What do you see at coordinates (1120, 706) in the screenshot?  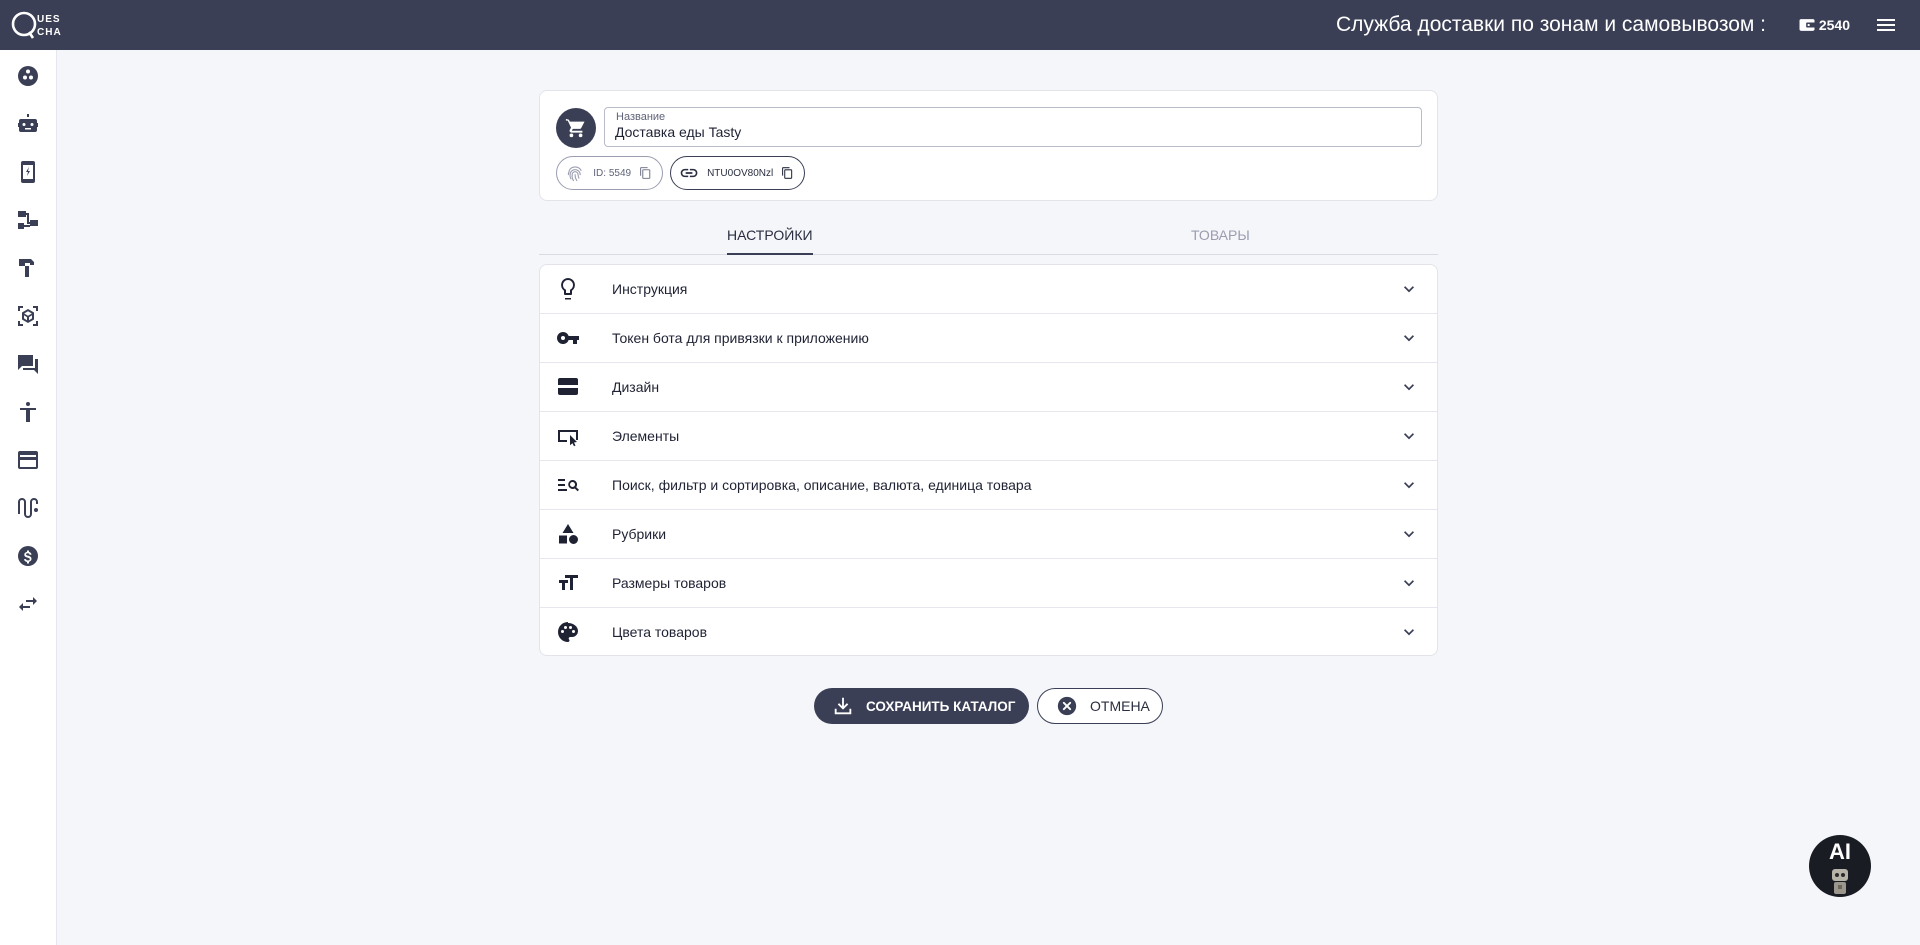 I see `cancel-label: ОТМЕНА` at bounding box center [1120, 706].